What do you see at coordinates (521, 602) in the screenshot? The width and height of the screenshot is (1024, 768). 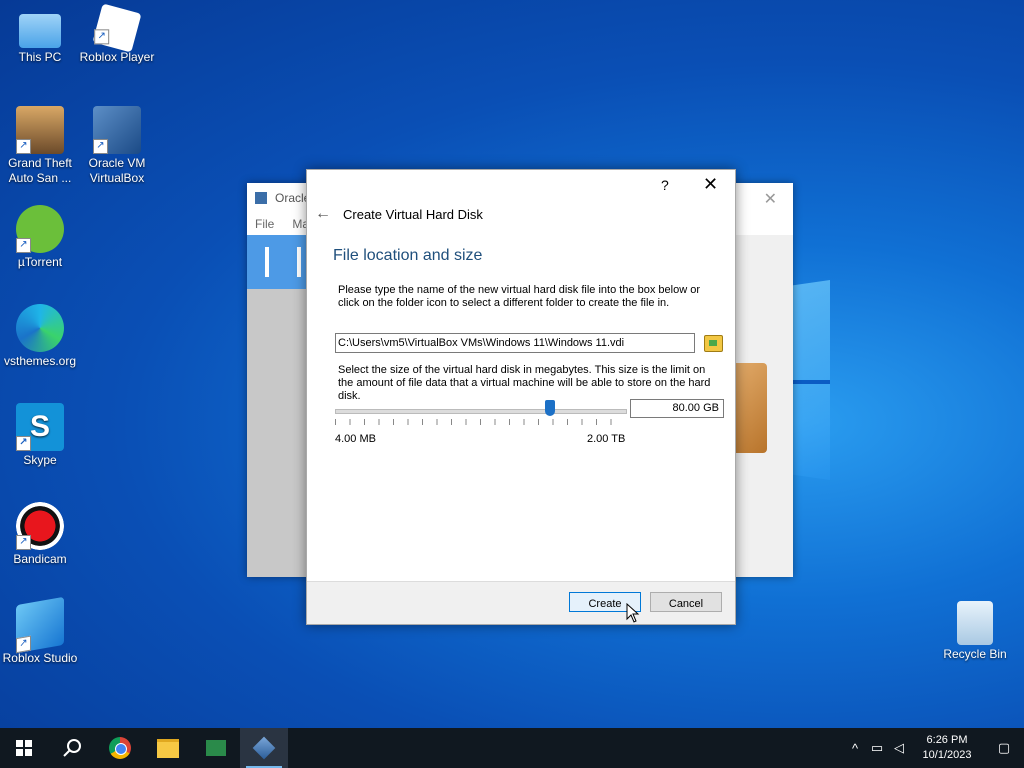 I see `dialog-footer: Create Cancel` at bounding box center [521, 602].